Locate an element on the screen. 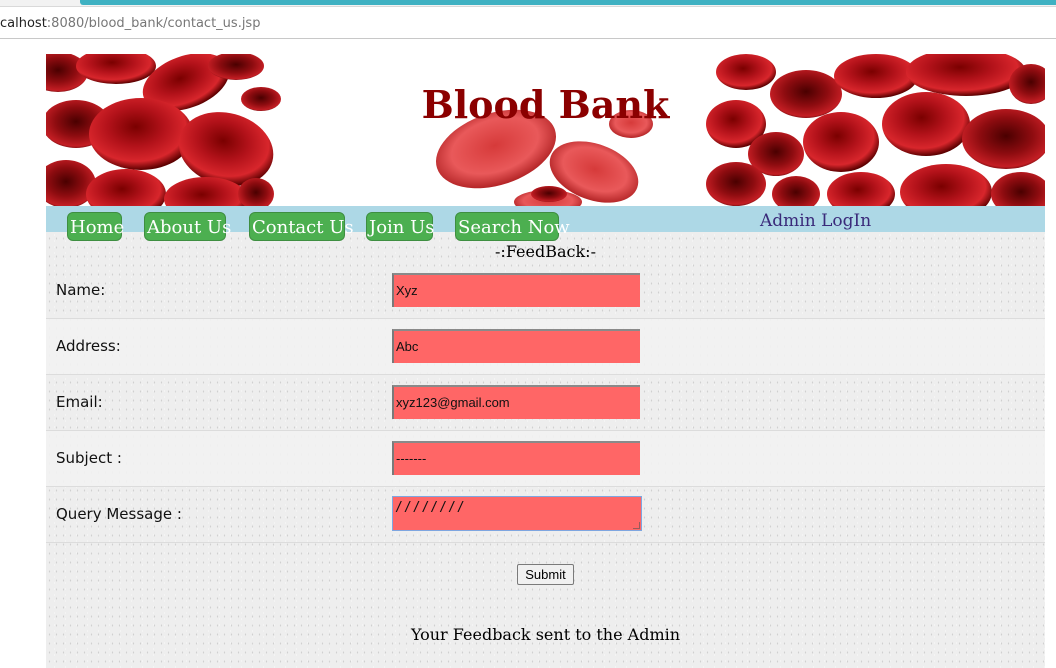 The width and height of the screenshot is (1056, 668). name-input: Xyz is located at coordinates (516, 290).